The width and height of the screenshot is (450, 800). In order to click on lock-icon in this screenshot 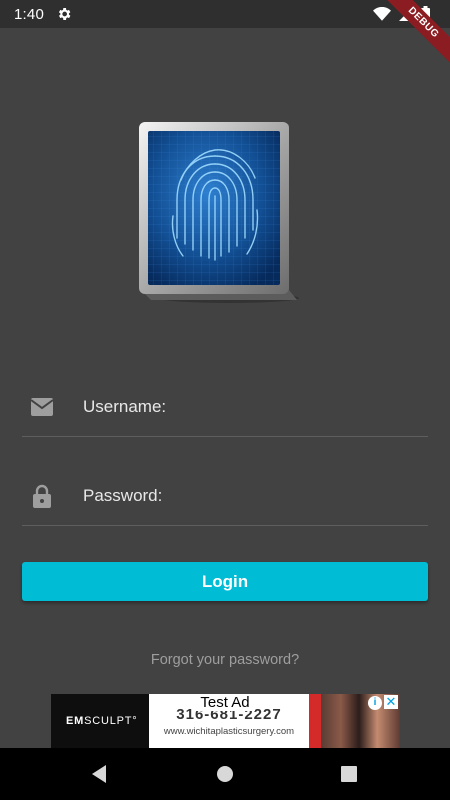, I will do `click(42, 496)`.